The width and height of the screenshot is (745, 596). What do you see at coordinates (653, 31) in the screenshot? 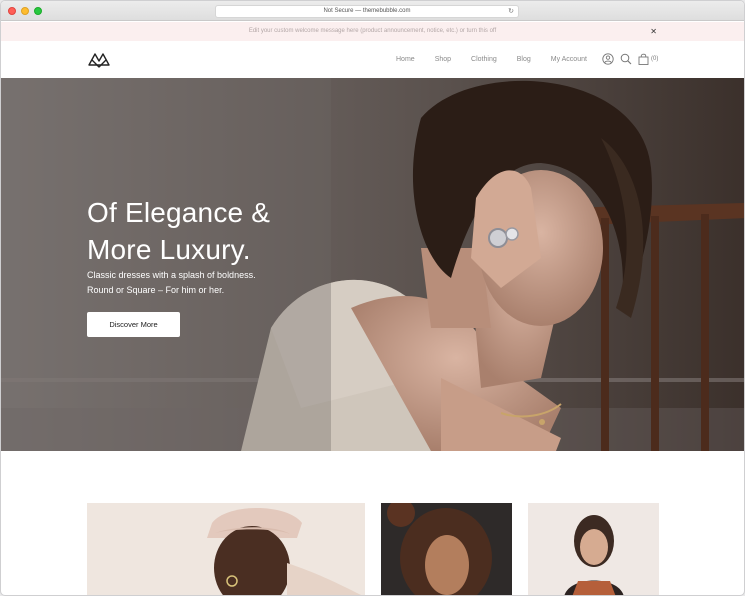
I see `close-icon: ✕` at bounding box center [653, 31].